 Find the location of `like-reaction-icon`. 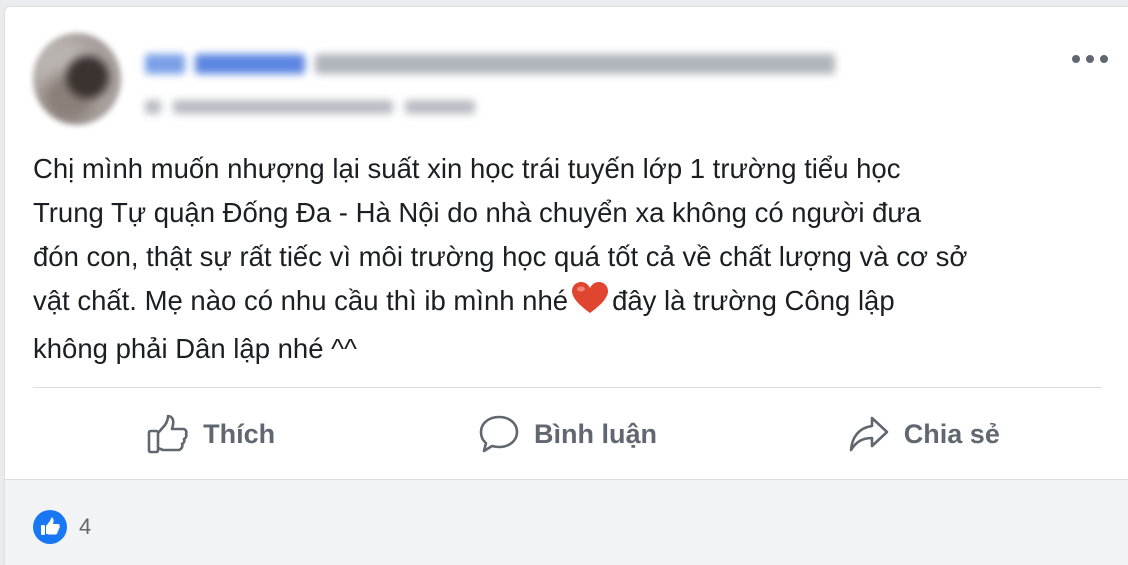

like-reaction-icon is located at coordinates (50, 527).